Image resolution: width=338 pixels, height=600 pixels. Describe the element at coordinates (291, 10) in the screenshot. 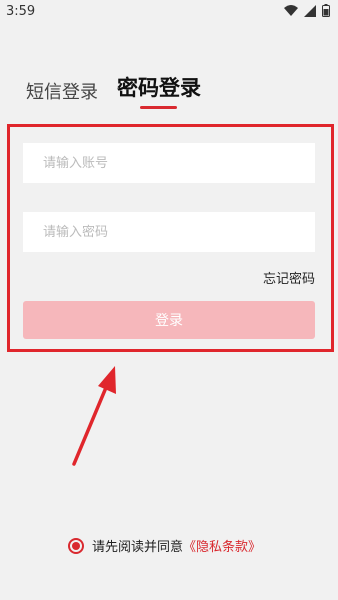

I see `wifi-icon` at that location.